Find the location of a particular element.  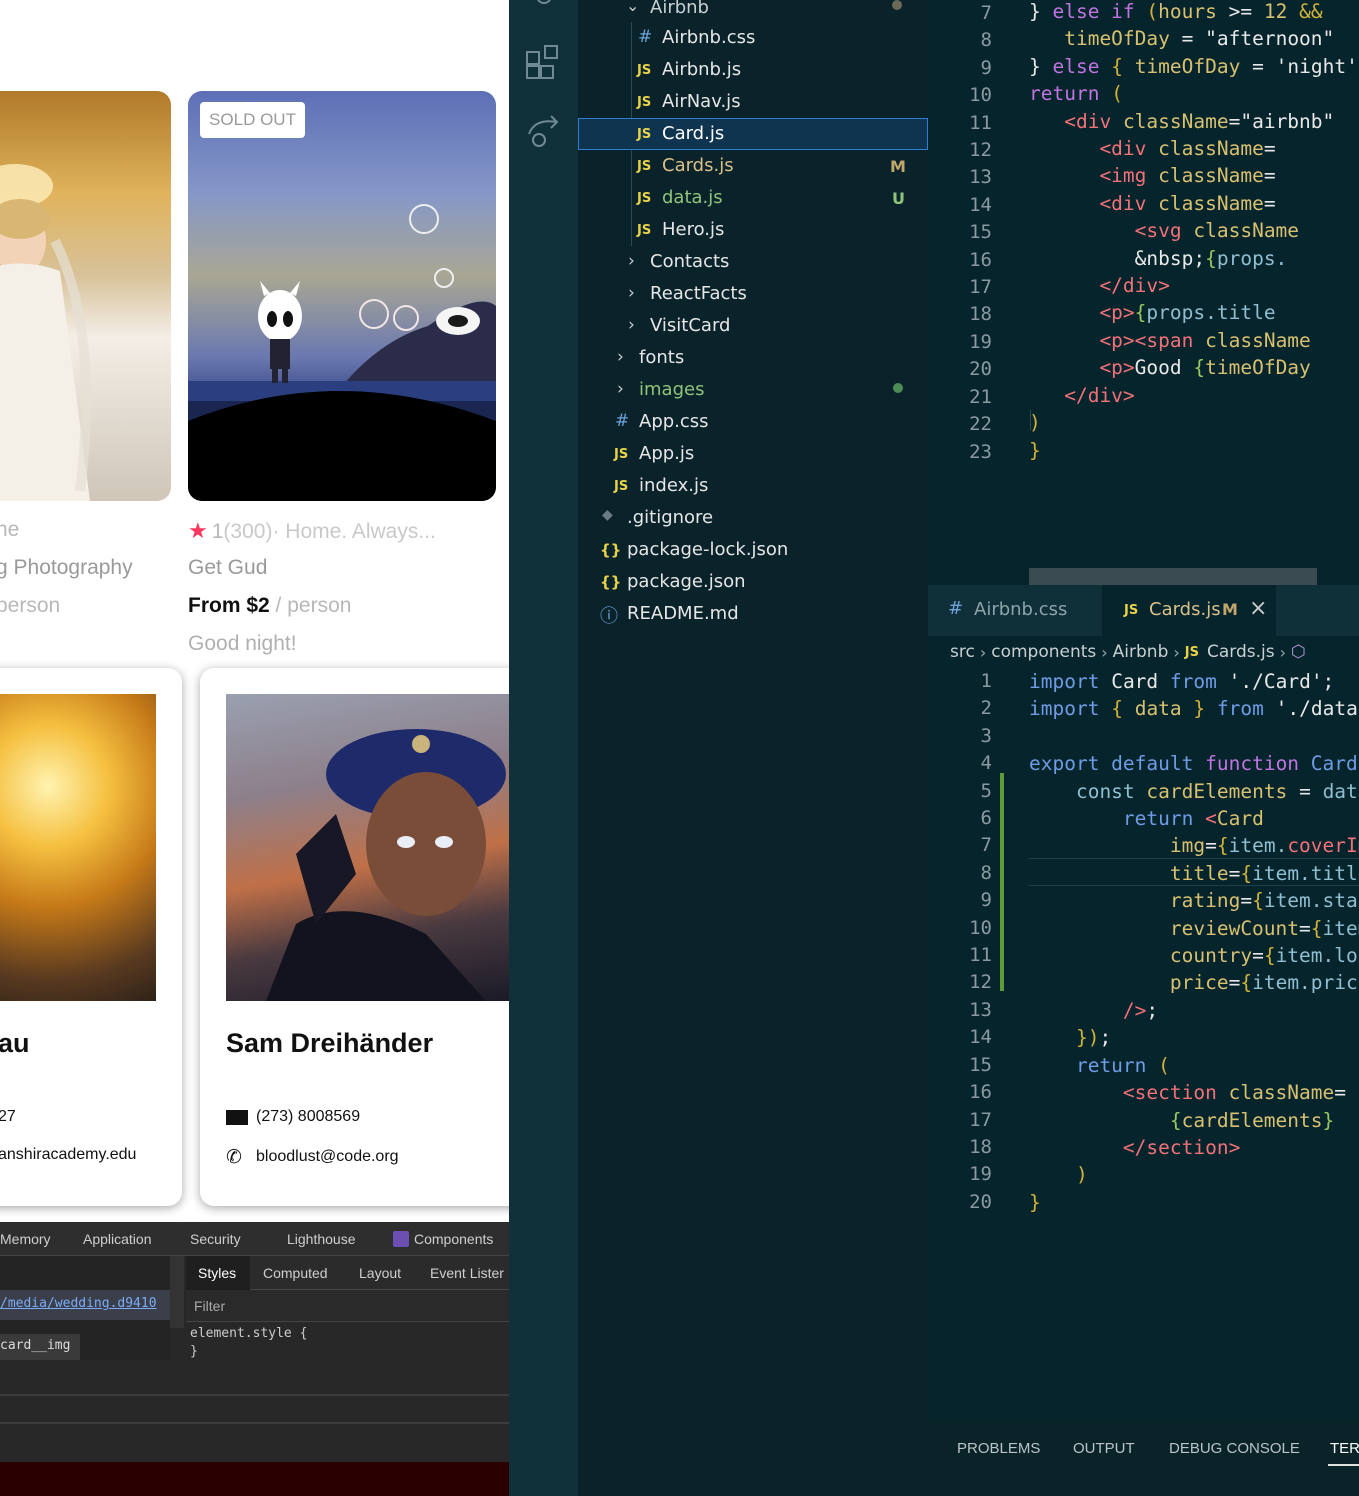

folder-airbnb: ⌄ Airbnb is located at coordinates (753, 11).